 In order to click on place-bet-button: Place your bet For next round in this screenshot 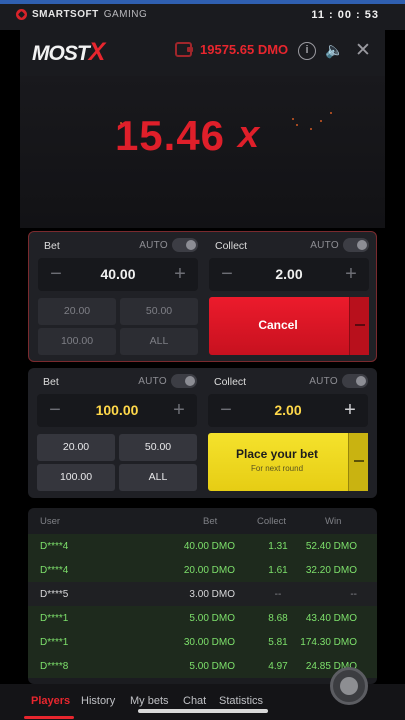, I will do `click(288, 462)`.